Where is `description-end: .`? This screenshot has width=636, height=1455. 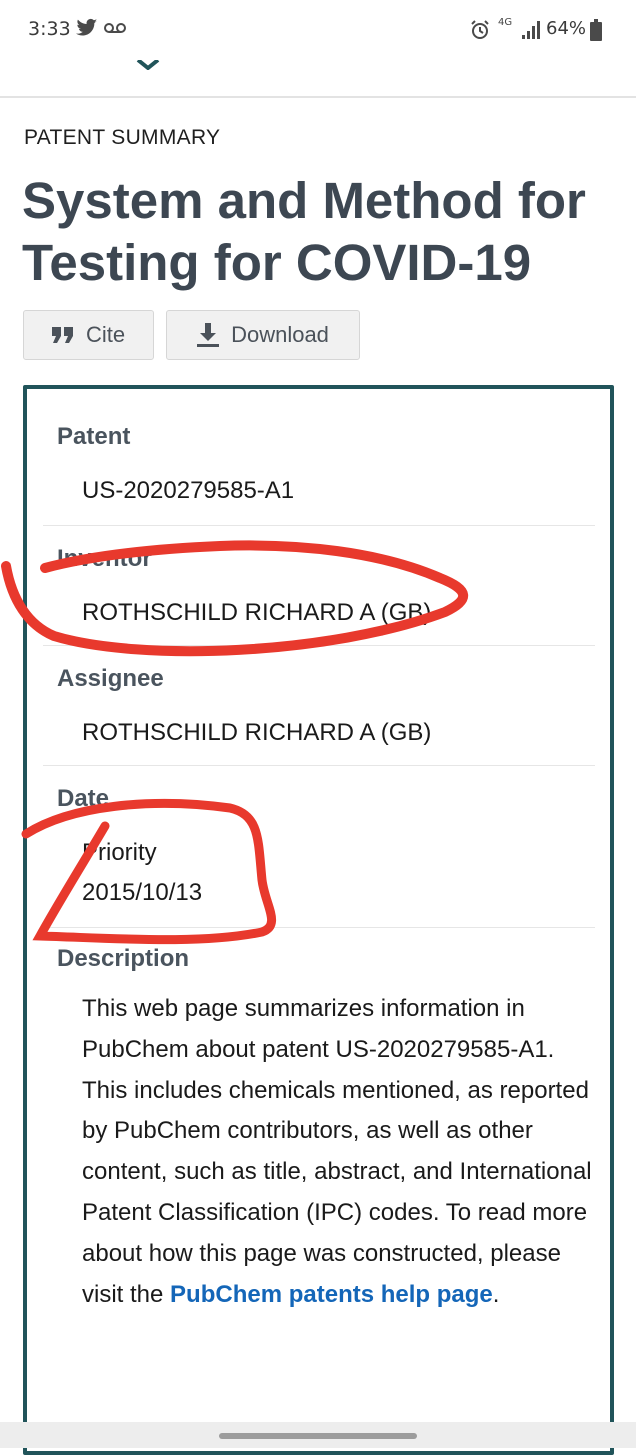 description-end: . is located at coordinates (496, 1294).